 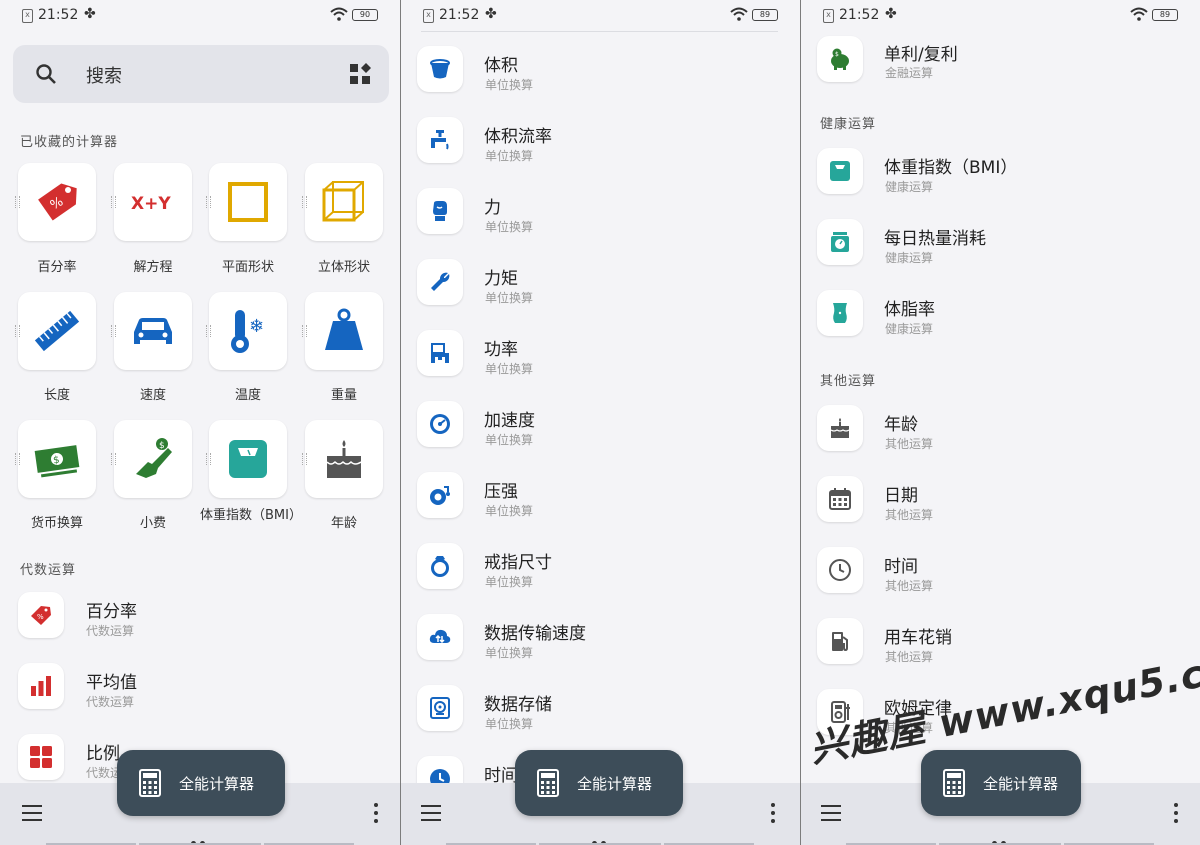 What do you see at coordinates (111, 612) in the screenshot?
I see `list-item-title: 百分率` at bounding box center [111, 612].